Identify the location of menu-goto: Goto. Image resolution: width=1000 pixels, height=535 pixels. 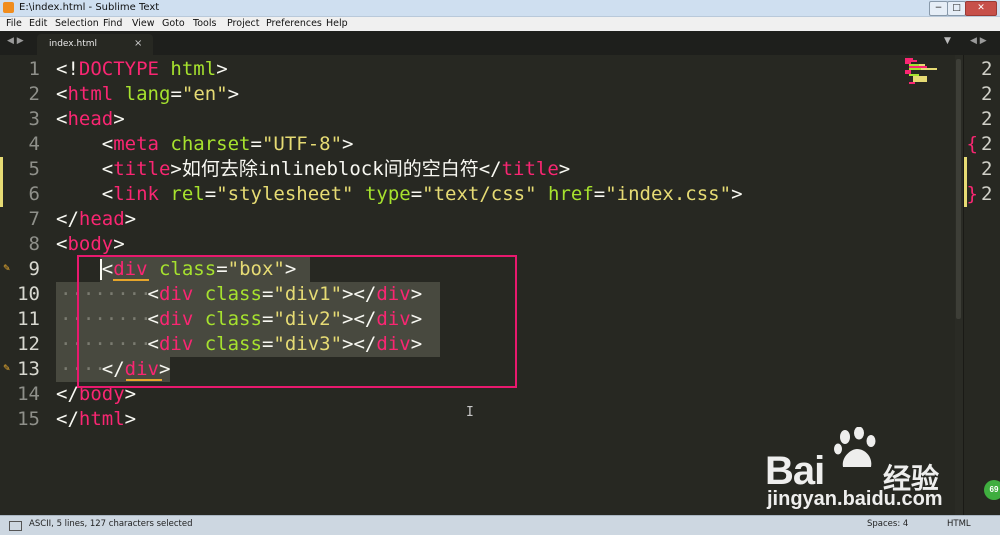
(173, 24).